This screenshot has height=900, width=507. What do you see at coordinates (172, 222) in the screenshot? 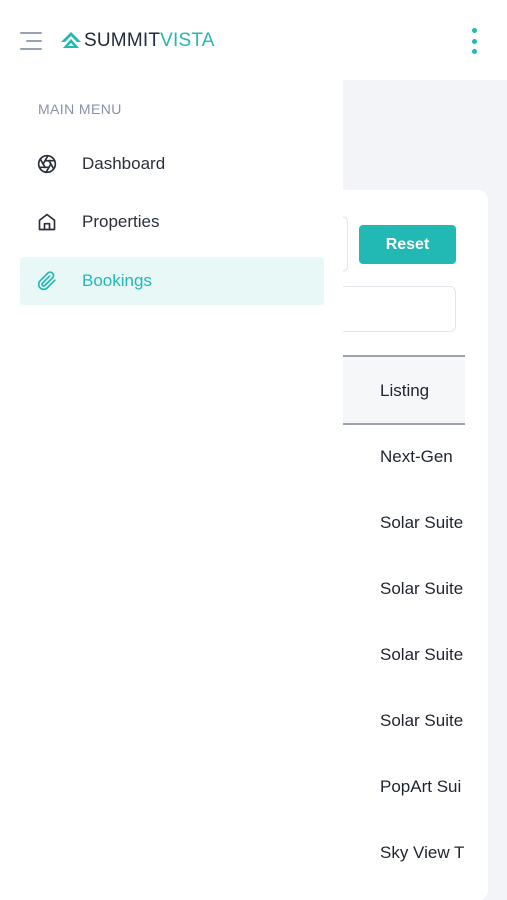
I see `sidebar-item-properties: Properties` at bounding box center [172, 222].